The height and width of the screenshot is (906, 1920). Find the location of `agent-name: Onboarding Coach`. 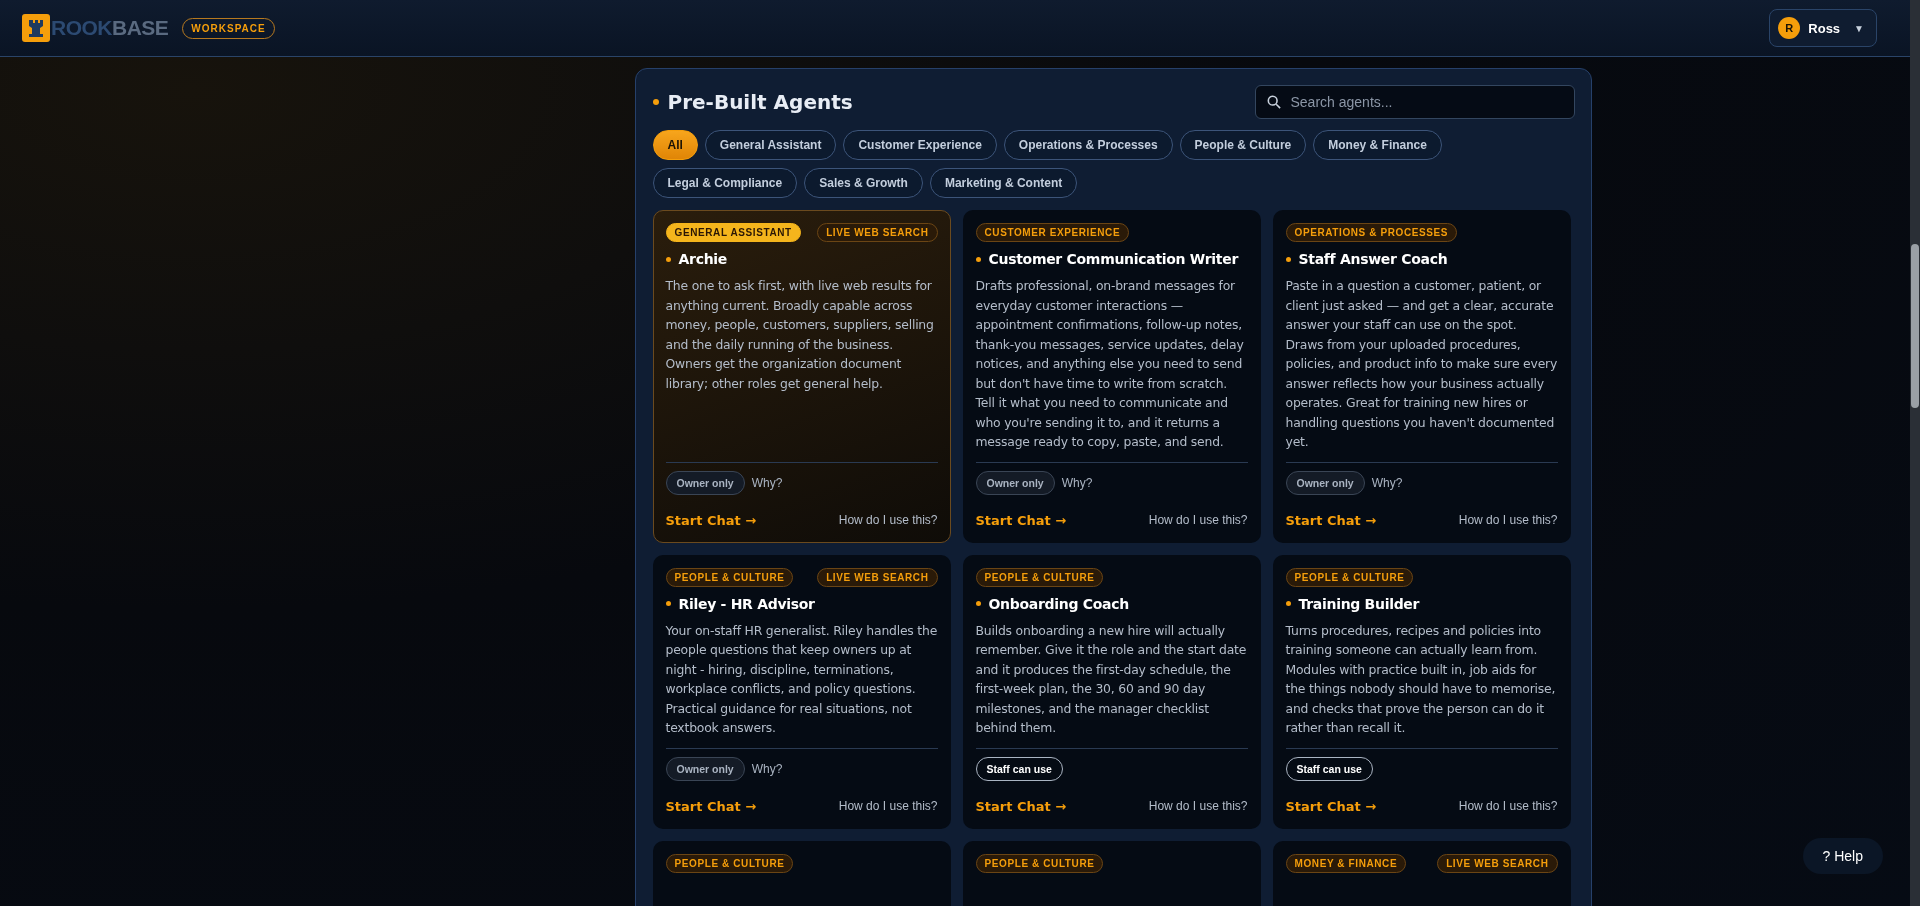

agent-name: Onboarding Coach is located at coordinates (1058, 603).